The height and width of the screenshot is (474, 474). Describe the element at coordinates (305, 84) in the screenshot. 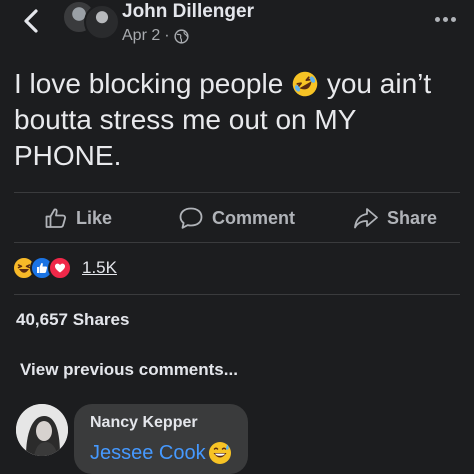

I see `rolling-on-floor-laughing-emoji` at that location.